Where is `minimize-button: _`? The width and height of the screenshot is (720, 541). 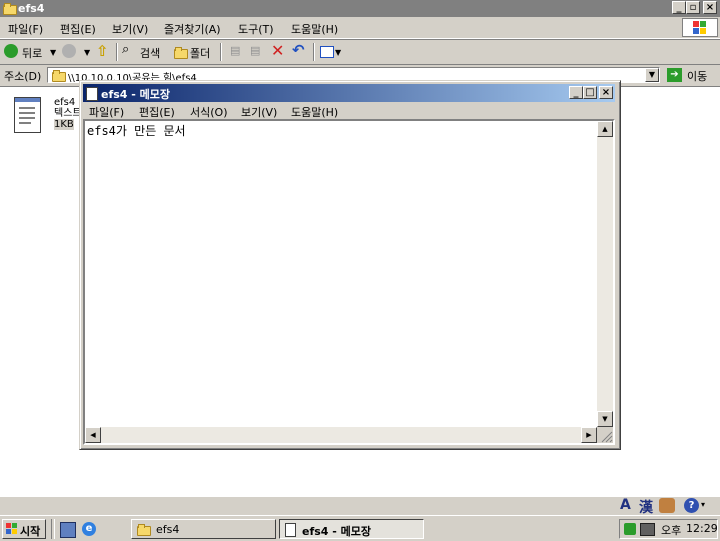 minimize-button: _ is located at coordinates (679, 7).